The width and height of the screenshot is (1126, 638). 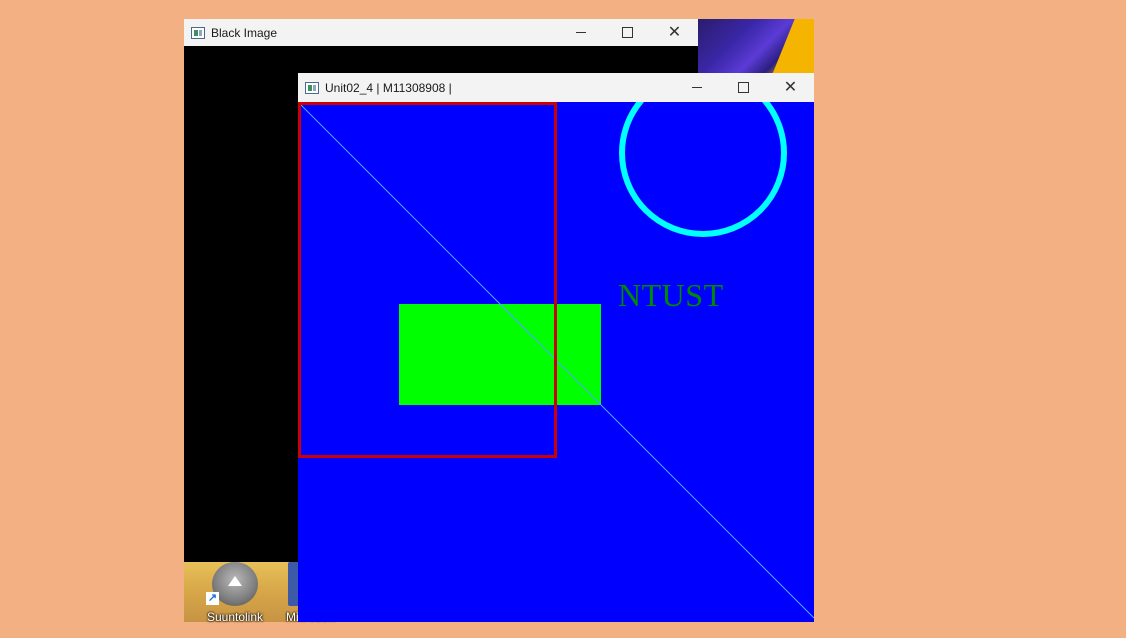 What do you see at coordinates (755, 47) in the screenshot?
I see `desktop-wallpaper-corner` at bounding box center [755, 47].